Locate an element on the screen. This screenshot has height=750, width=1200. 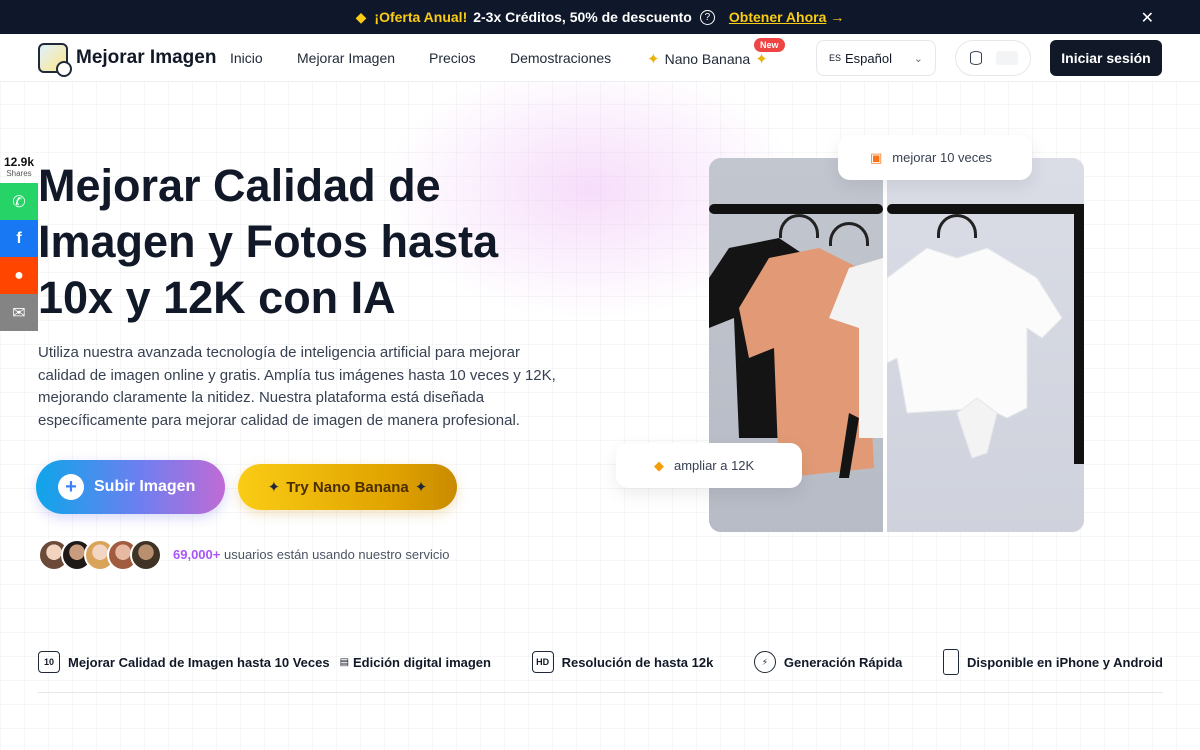
10x-icon: 10 is located at coordinates (49, 662).